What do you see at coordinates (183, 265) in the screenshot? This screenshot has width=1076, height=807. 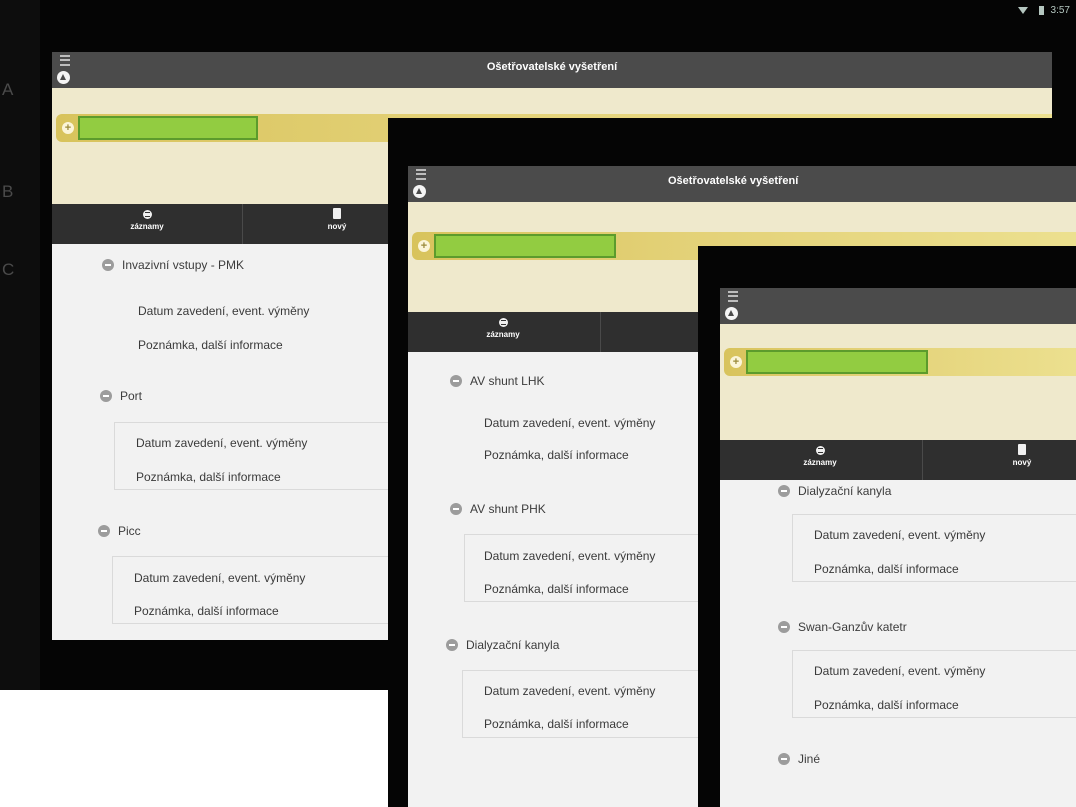 I see `section-title: Invazivní vstupy - PMK` at bounding box center [183, 265].